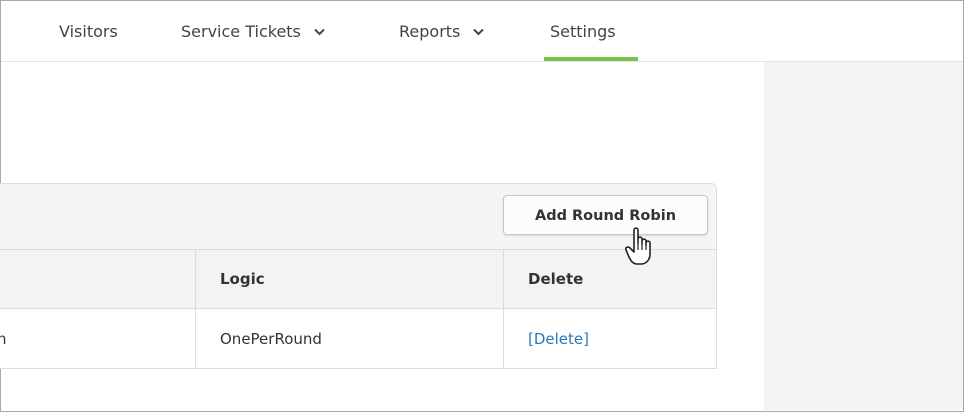  What do you see at coordinates (98, 279) in the screenshot?
I see `column-header-name` at bounding box center [98, 279].